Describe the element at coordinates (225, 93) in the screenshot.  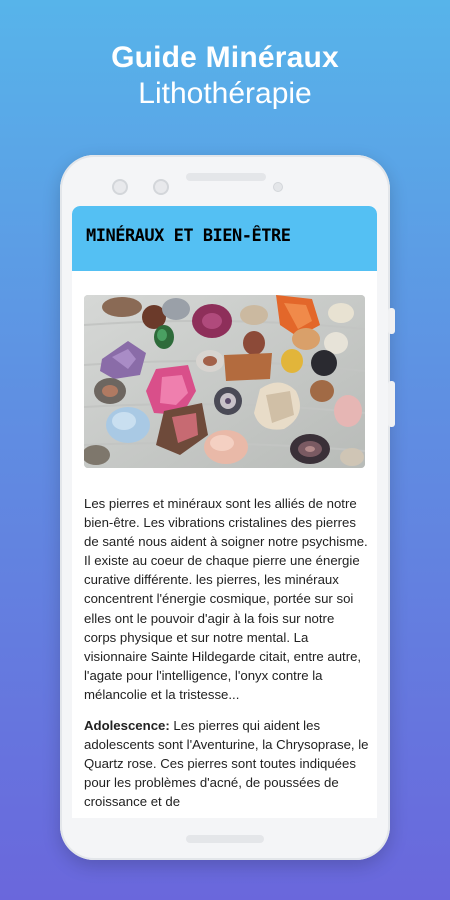
I see `promo-subtitle: Lithothérapie` at that location.